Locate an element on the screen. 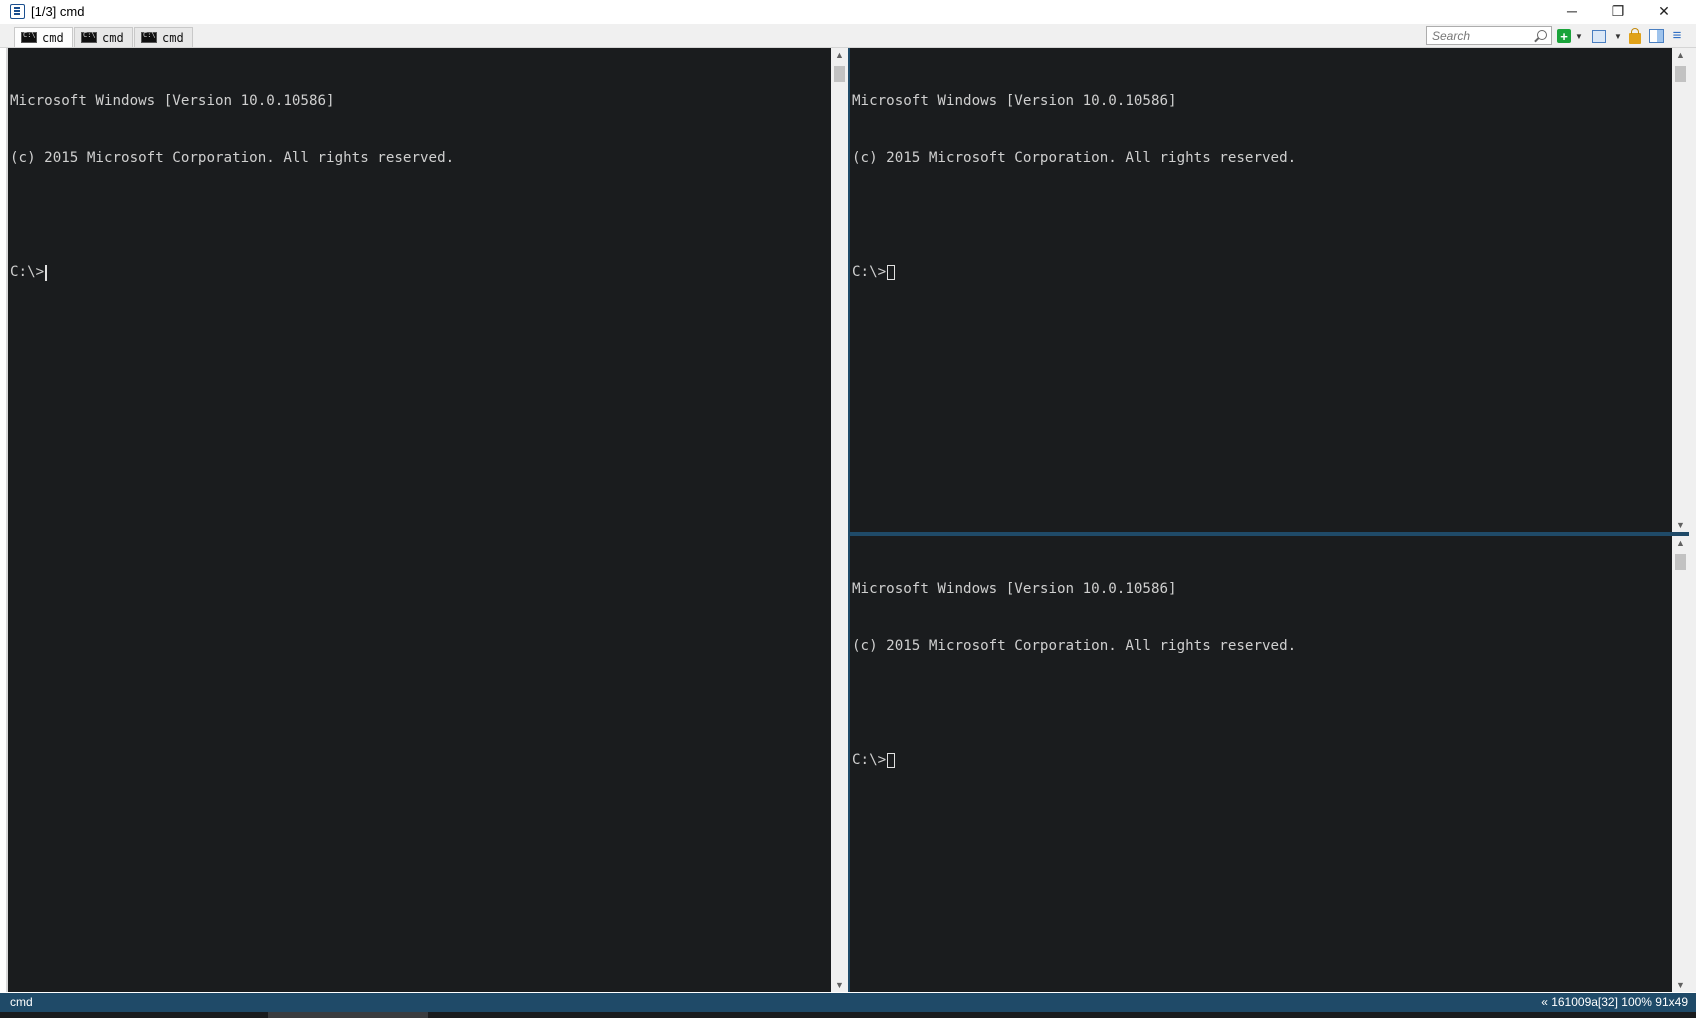 The height and width of the screenshot is (1018, 1696). search-placeholder: Search is located at coordinates (1451, 36).